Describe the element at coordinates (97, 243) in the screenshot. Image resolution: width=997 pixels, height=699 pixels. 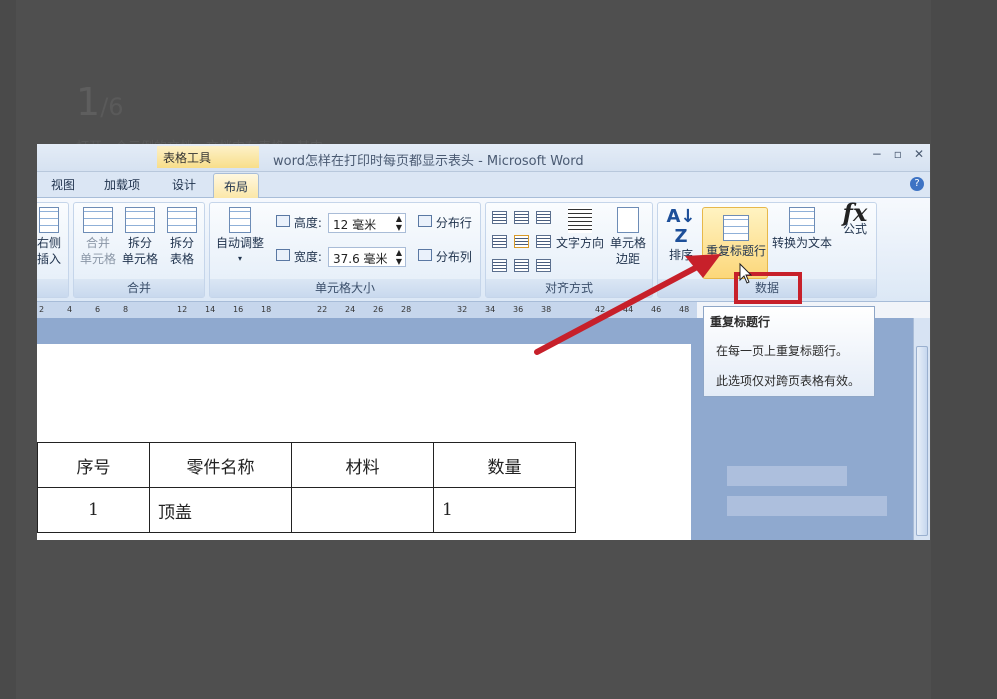
I see `merge-cells-label-1: 合并` at that location.